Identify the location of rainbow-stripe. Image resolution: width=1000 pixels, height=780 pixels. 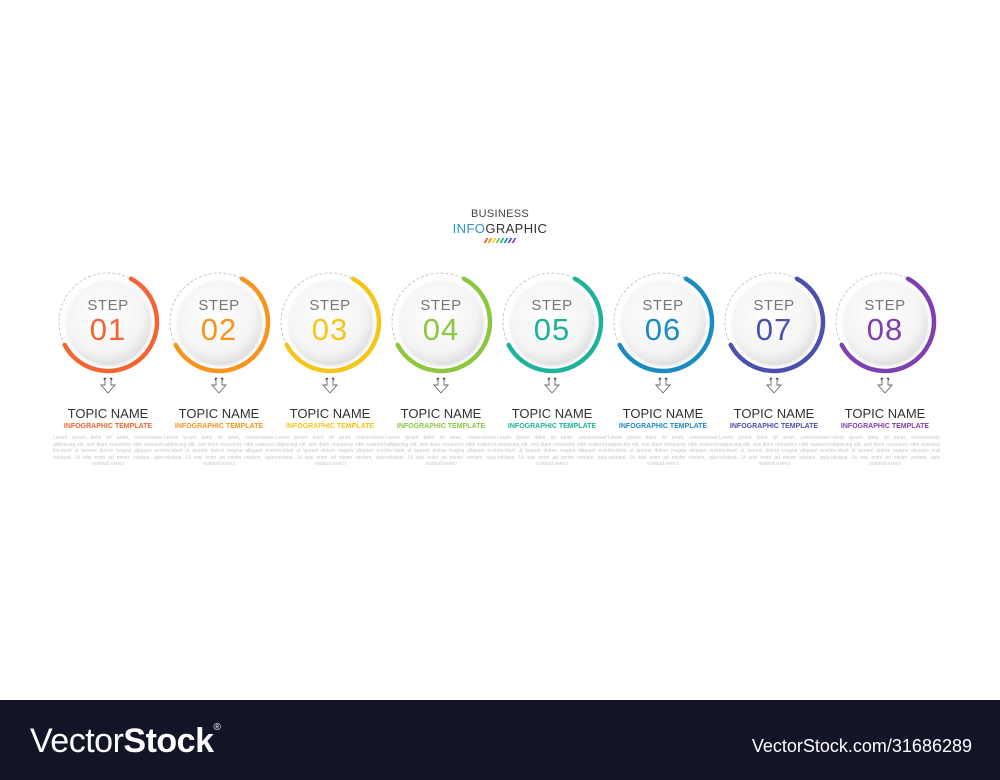
(514, 240).